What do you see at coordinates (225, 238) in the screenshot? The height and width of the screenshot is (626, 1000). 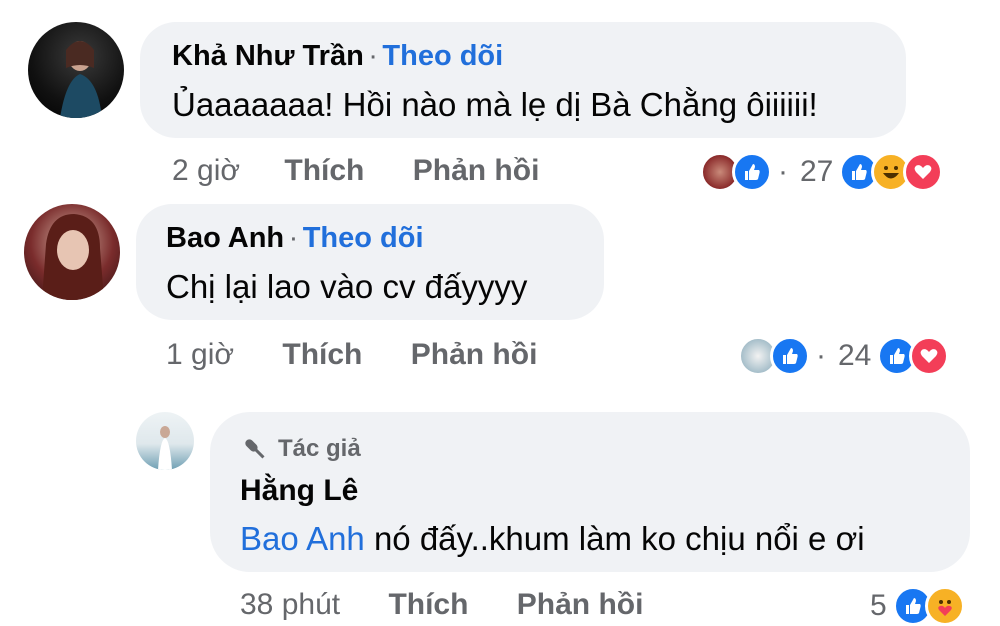 I see `comment-author: Bao Anh` at bounding box center [225, 238].